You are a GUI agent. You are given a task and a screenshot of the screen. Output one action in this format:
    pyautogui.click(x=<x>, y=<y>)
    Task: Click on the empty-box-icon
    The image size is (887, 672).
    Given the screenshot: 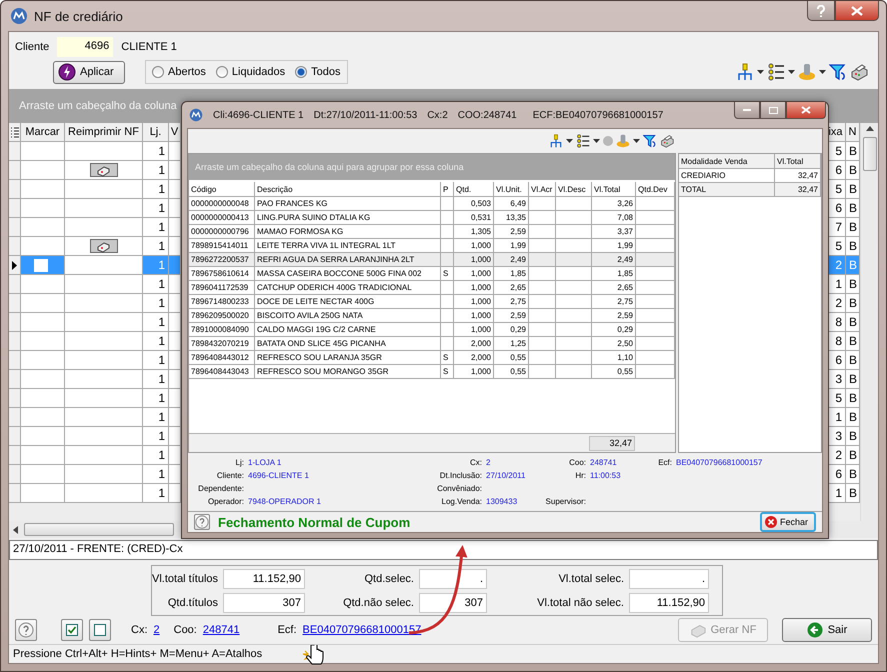 What is the action you would take?
    pyautogui.click(x=100, y=630)
    